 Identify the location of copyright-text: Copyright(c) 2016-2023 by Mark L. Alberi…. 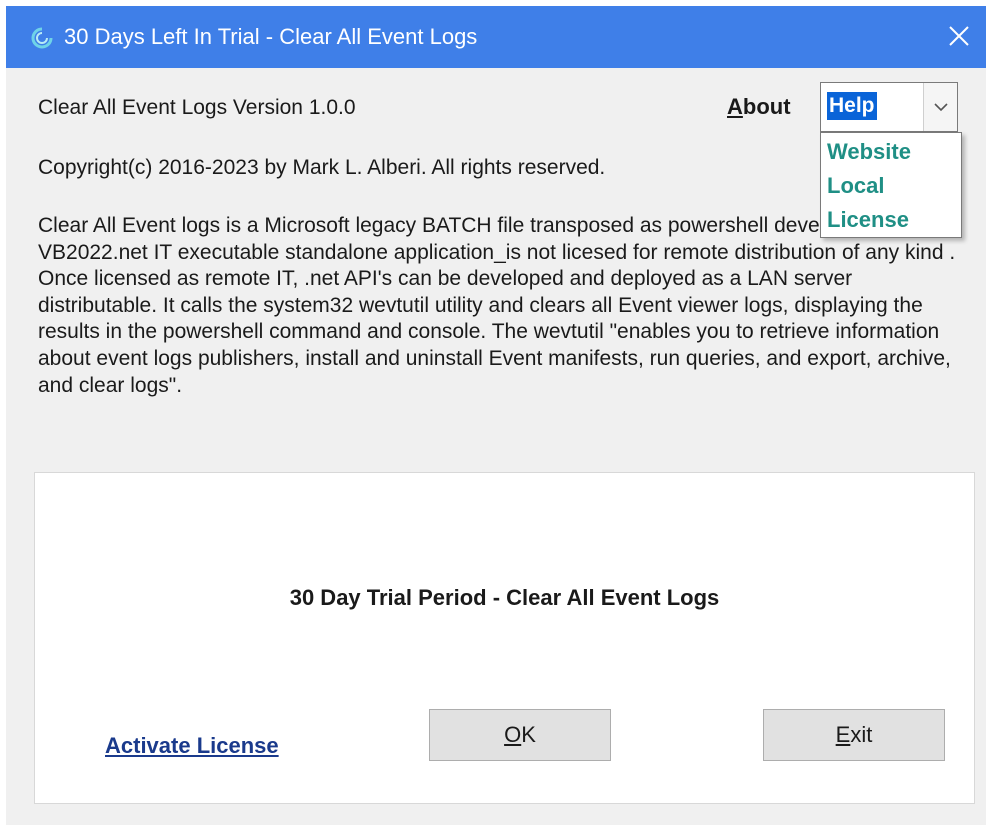
(322, 167).